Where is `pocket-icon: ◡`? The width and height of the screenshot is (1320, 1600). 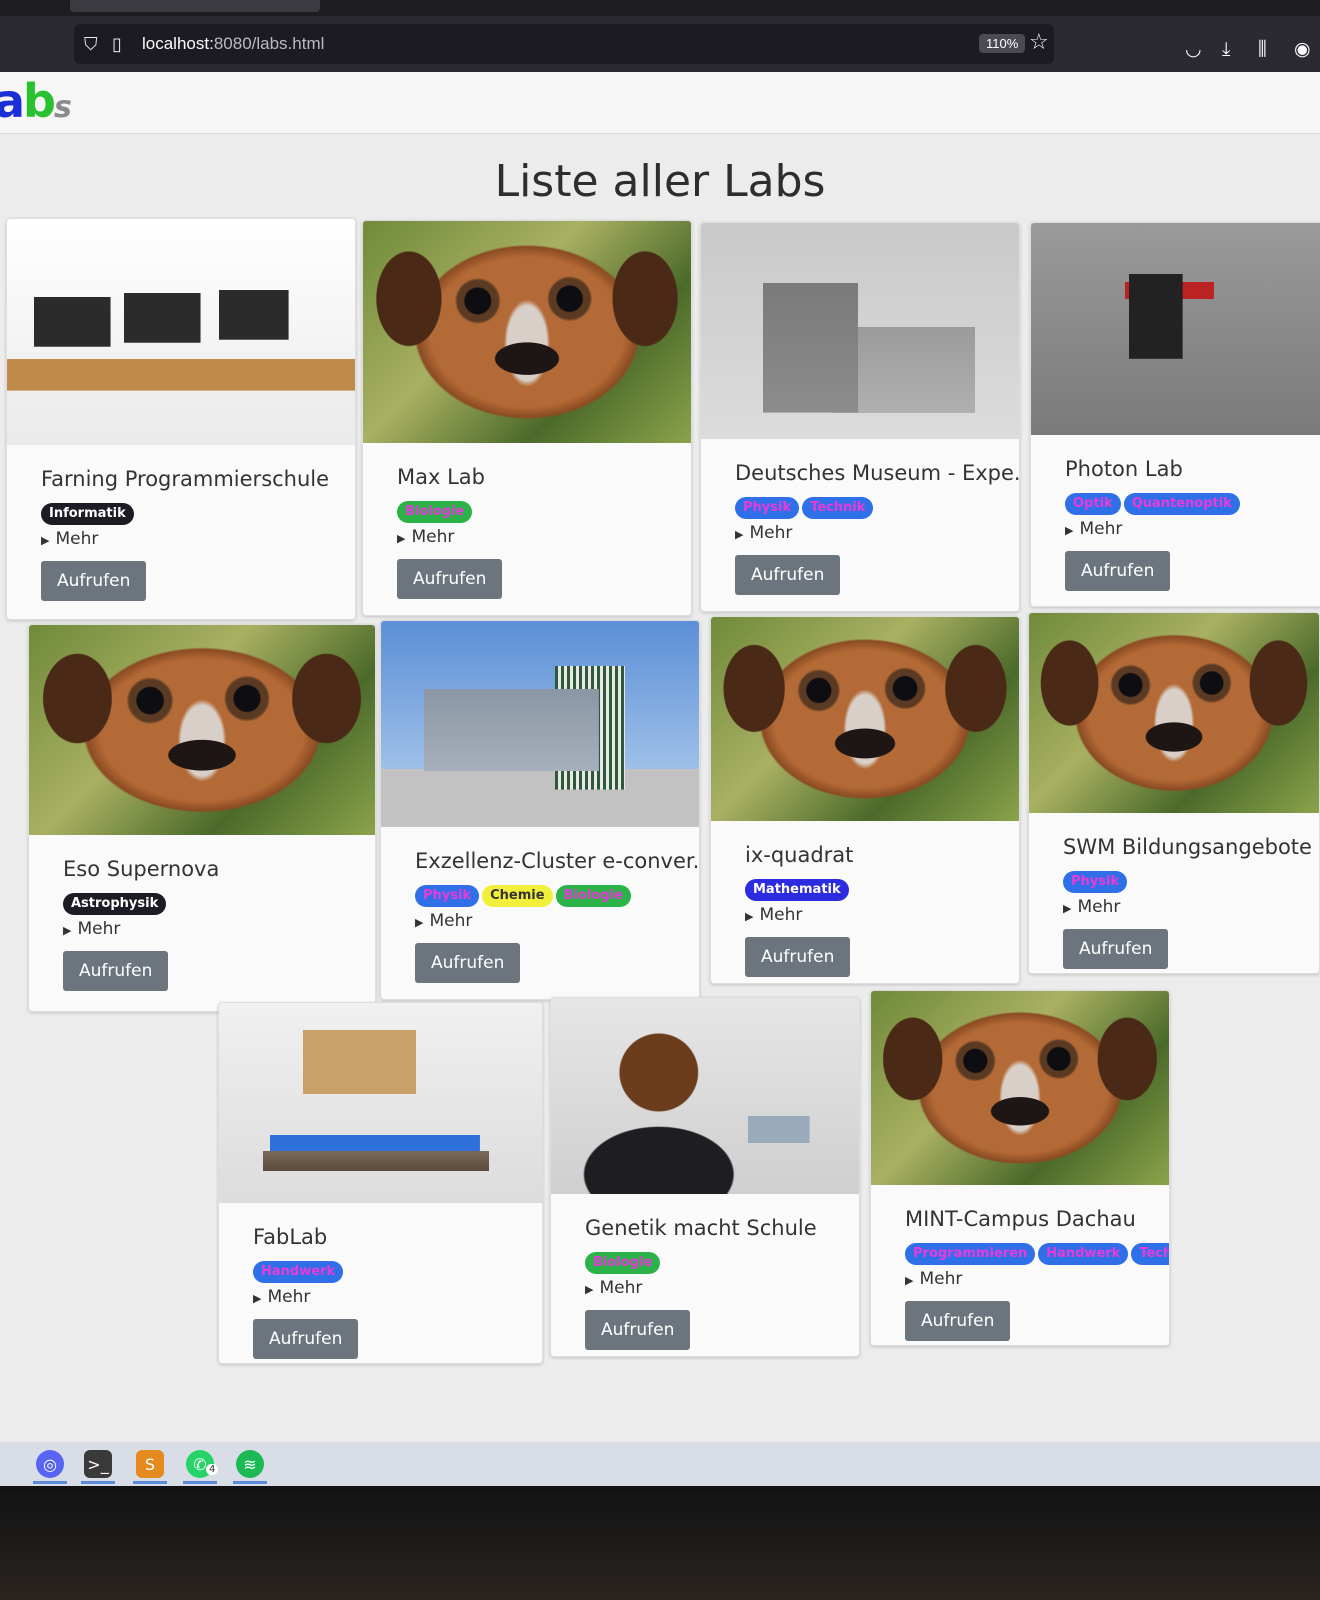
pocket-icon: ◡ is located at coordinates (1193, 49).